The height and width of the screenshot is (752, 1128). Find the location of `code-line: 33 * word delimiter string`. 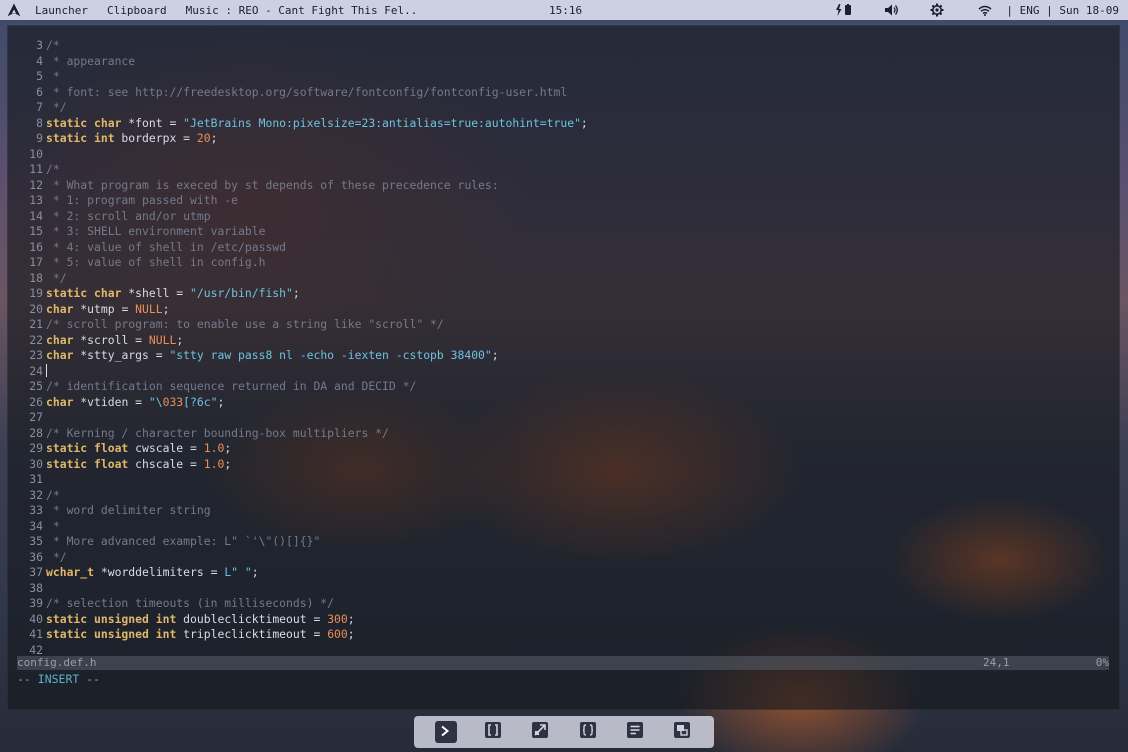

code-line: 33 * word delimiter string is located at coordinates (302, 511).